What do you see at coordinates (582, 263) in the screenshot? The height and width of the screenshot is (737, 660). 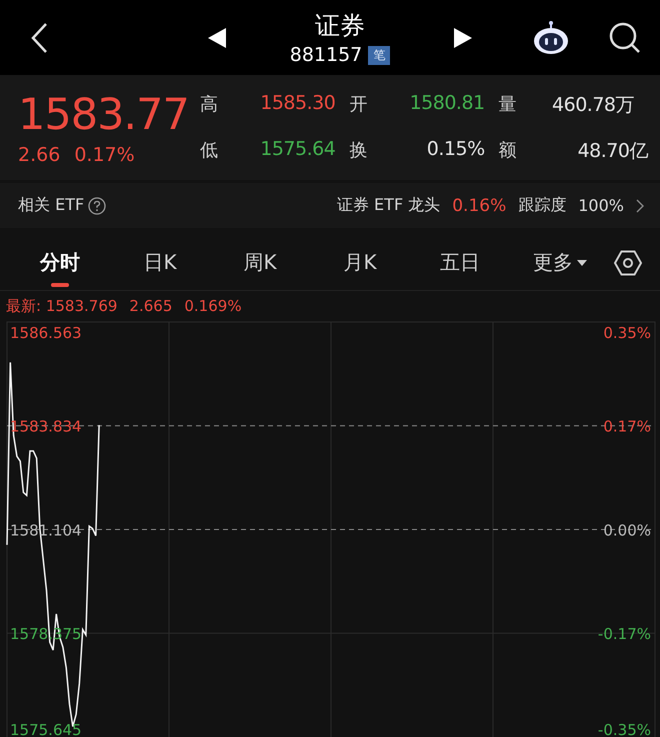 I see `caret-icon` at bounding box center [582, 263].